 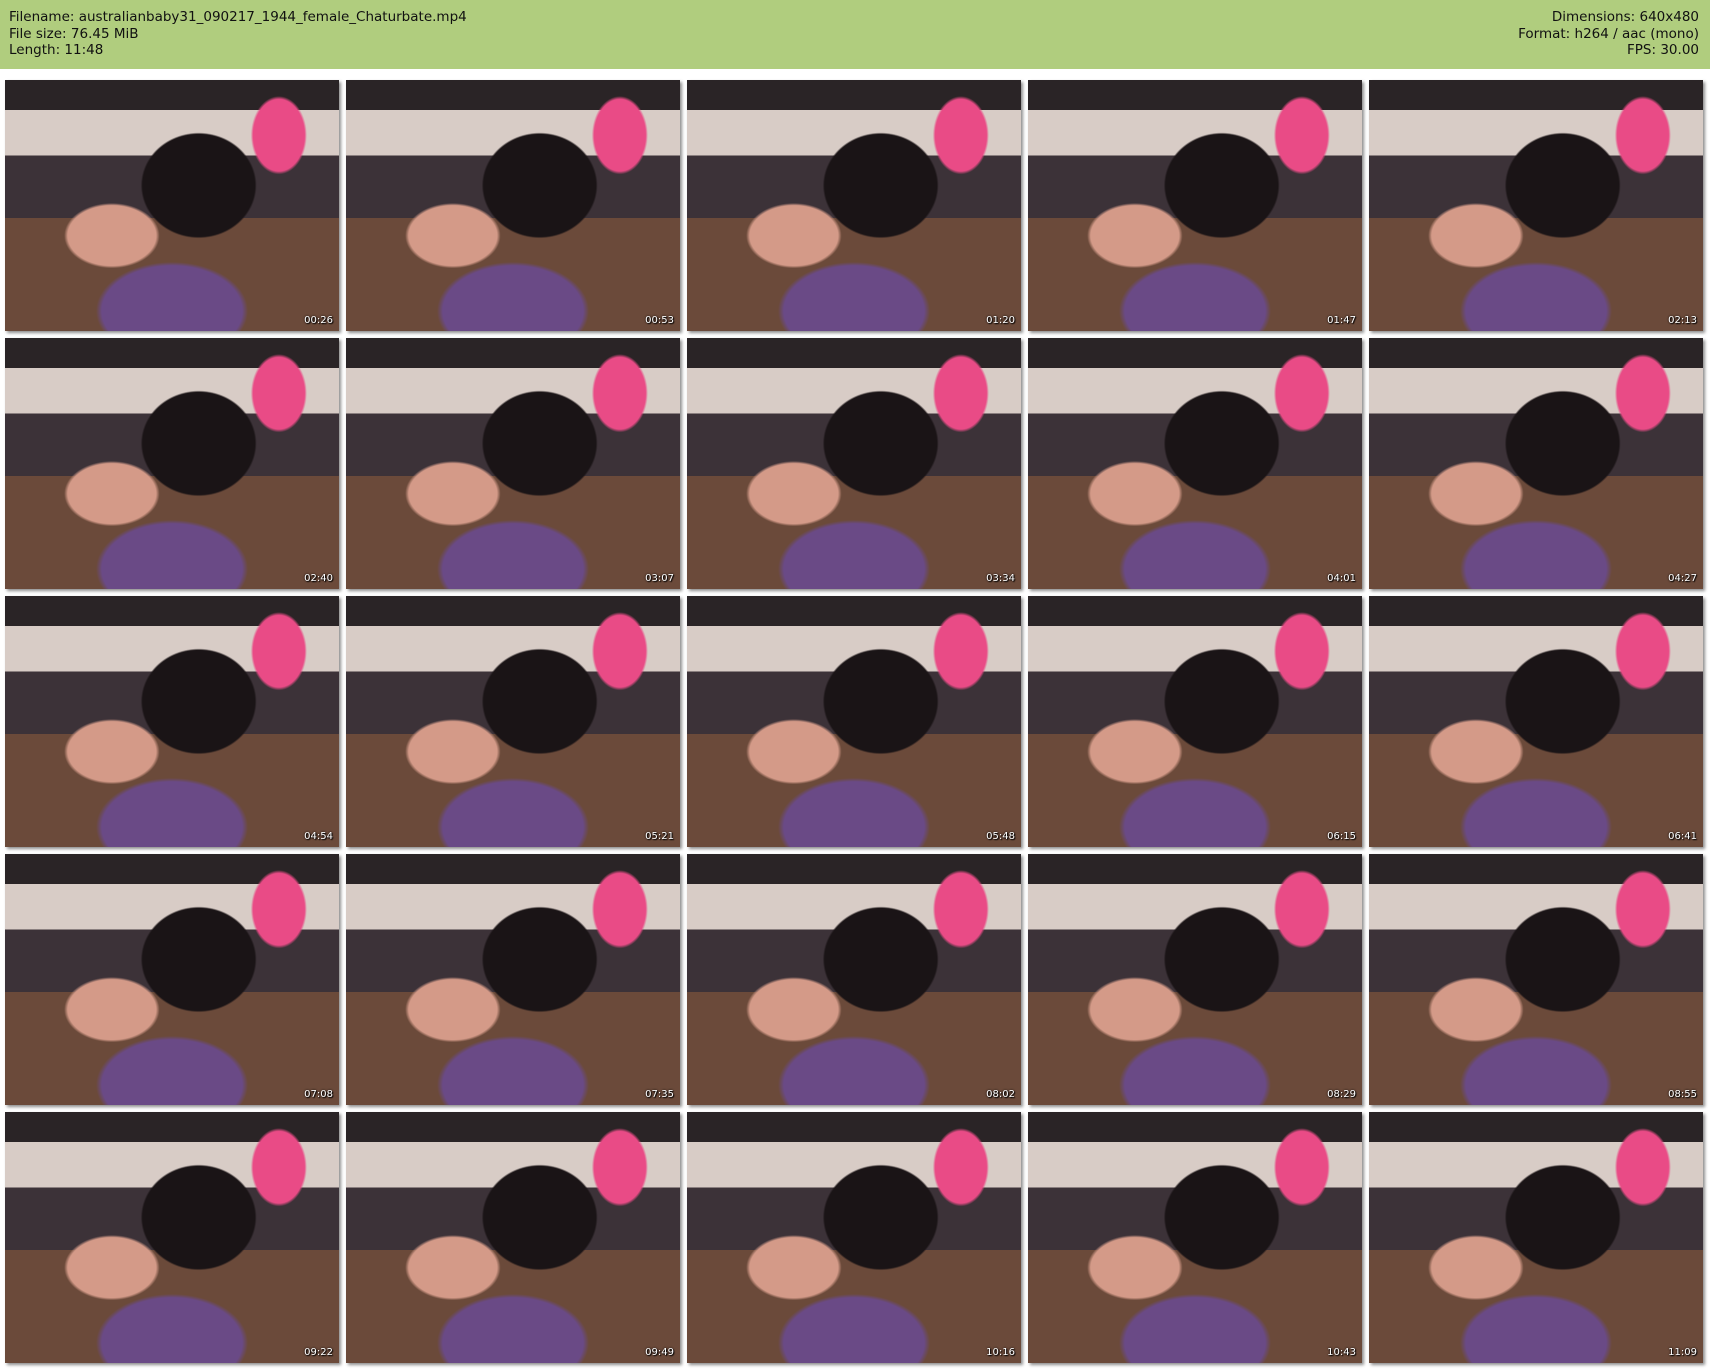 What do you see at coordinates (659, 320) in the screenshot?
I see `timestamp: 00:53` at bounding box center [659, 320].